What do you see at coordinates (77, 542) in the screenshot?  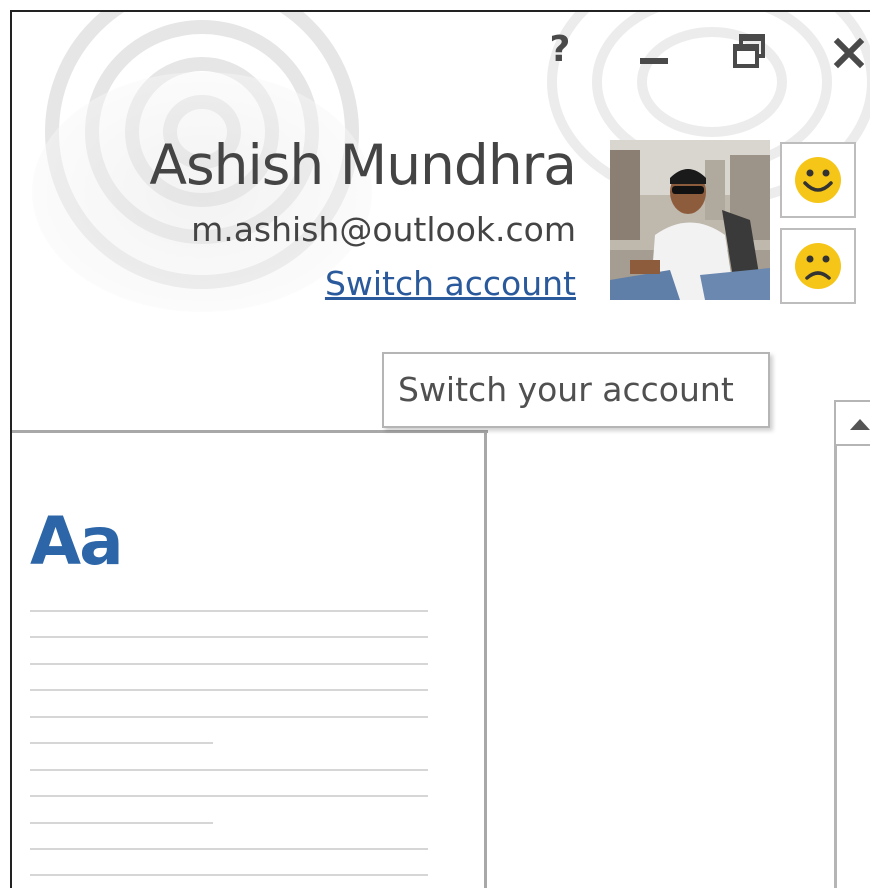 I see `style-preview-heading: Aa` at bounding box center [77, 542].